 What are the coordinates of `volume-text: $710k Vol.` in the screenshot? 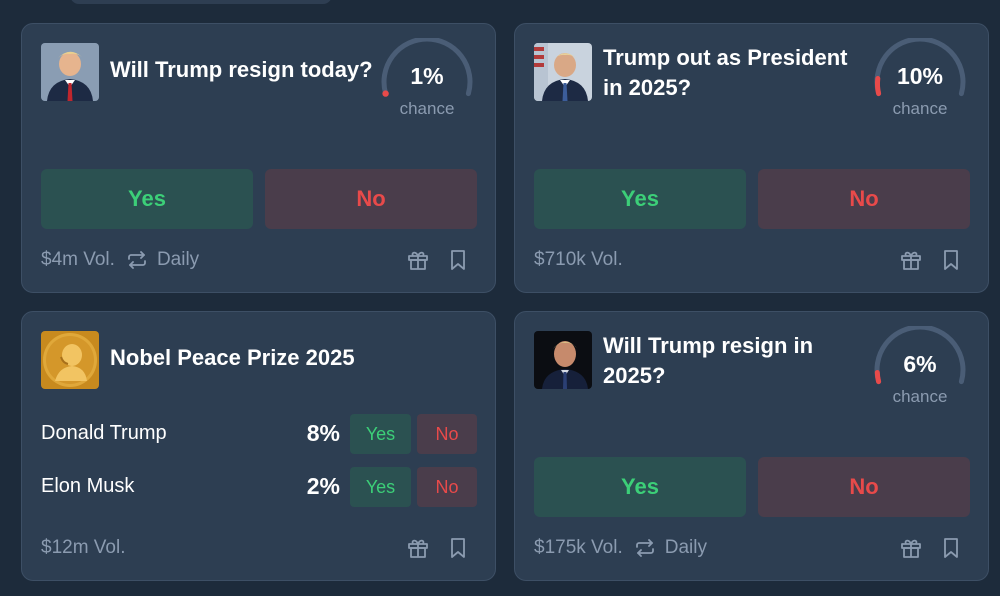 It's located at (578, 259).